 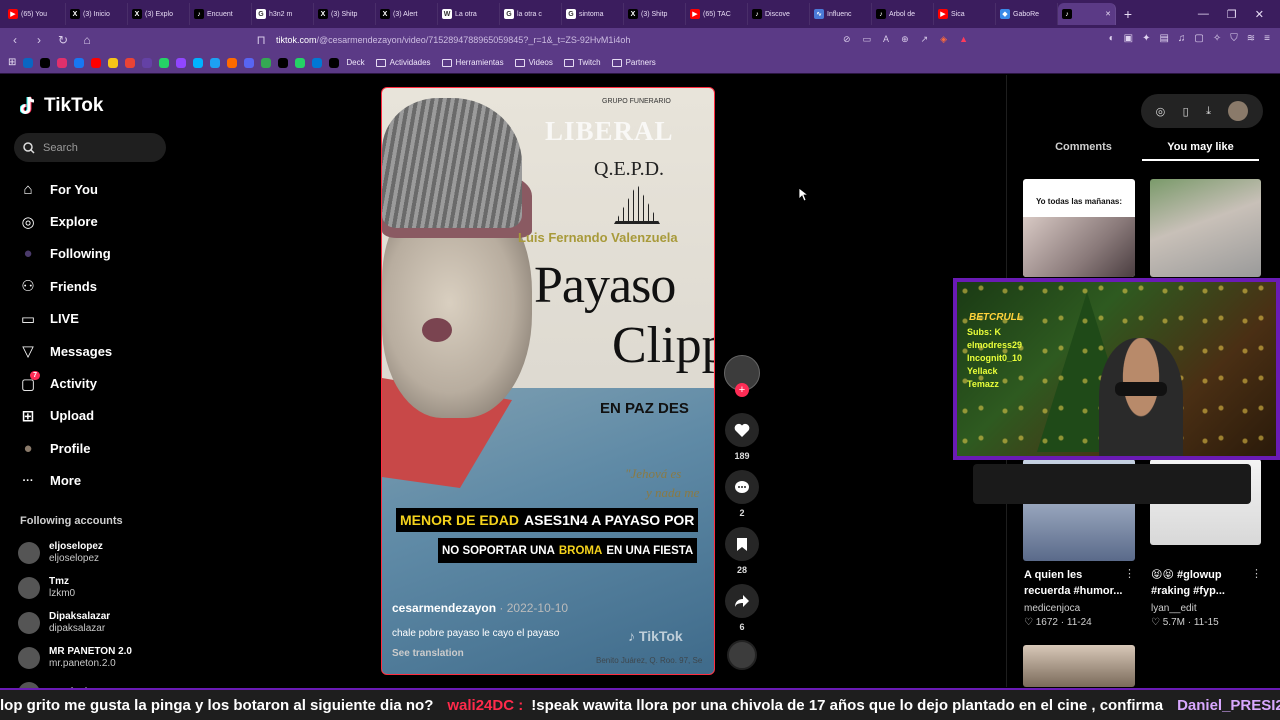 What do you see at coordinates (87, 40) in the screenshot?
I see `home-icon: ⌂` at bounding box center [87, 40].